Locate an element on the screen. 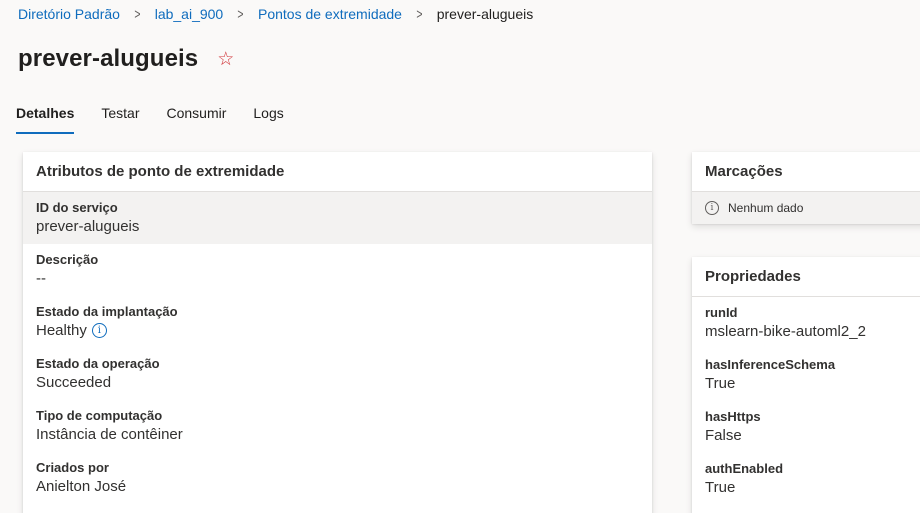 The height and width of the screenshot is (513, 920). attribute-value: Instância de contêiner is located at coordinates (337, 434).